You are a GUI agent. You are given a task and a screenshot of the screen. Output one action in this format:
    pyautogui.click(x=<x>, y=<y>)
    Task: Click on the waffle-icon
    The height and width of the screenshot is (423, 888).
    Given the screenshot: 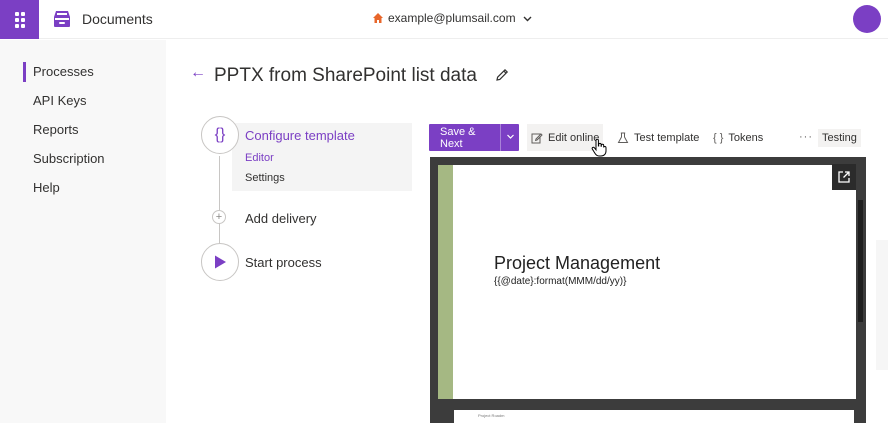 What is the action you would take?
    pyautogui.click(x=19, y=19)
    